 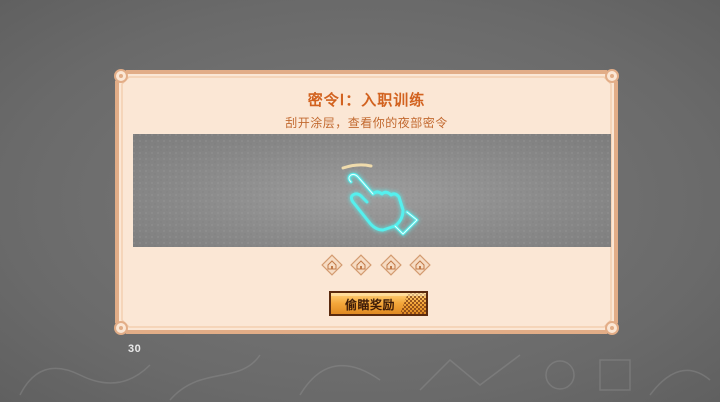 What do you see at coordinates (365, 377) in the screenshot?
I see `background-doodle-art` at bounding box center [365, 377].